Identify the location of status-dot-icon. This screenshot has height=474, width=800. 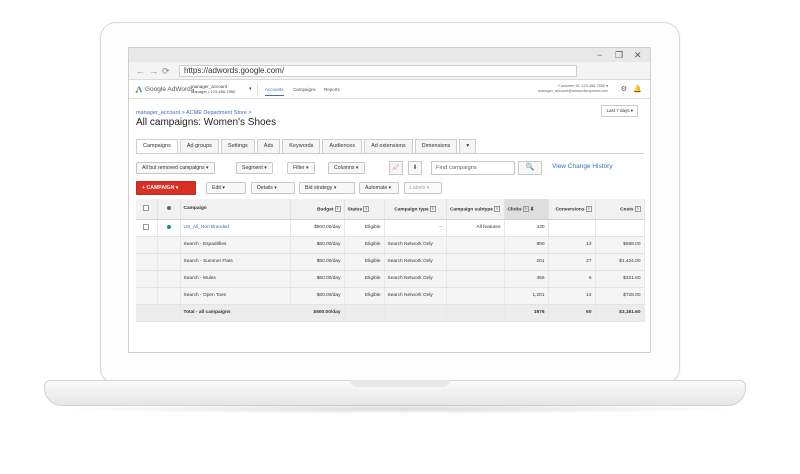
(168, 226).